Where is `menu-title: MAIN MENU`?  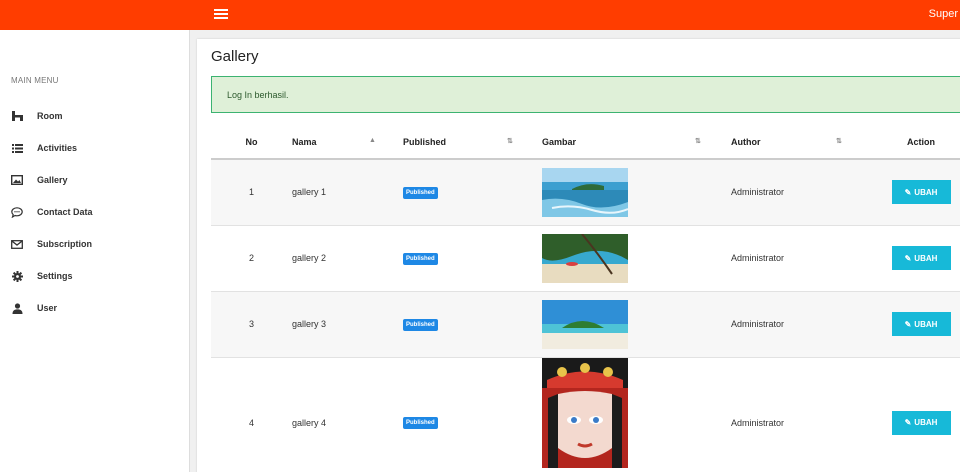
menu-title: MAIN MENU is located at coordinates (35, 80).